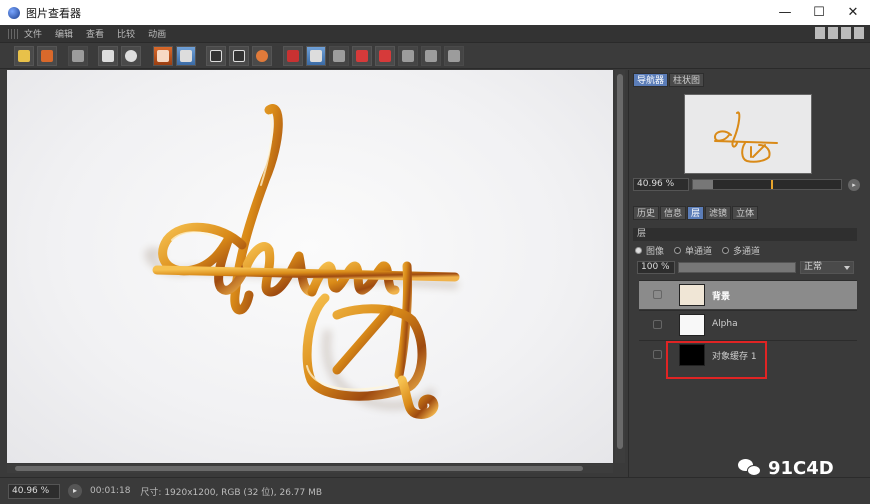 This screenshot has width=870, height=504. I want to click on render-button, so click(262, 56).